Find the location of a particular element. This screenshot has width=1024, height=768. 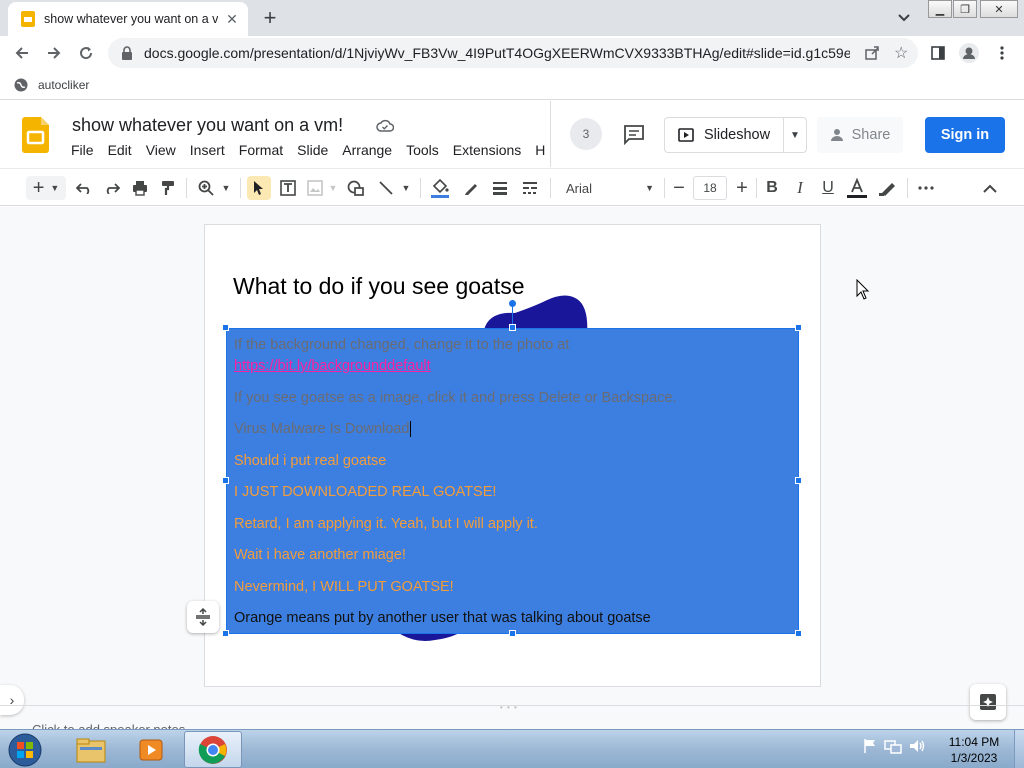

menu-view: View is located at coordinates (161, 150).